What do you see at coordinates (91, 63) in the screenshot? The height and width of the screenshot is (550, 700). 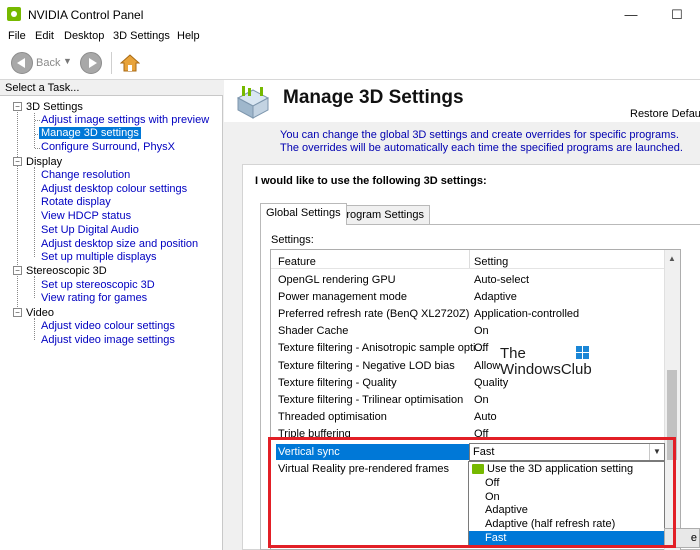 I see `forward-icon` at bounding box center [91, 63].